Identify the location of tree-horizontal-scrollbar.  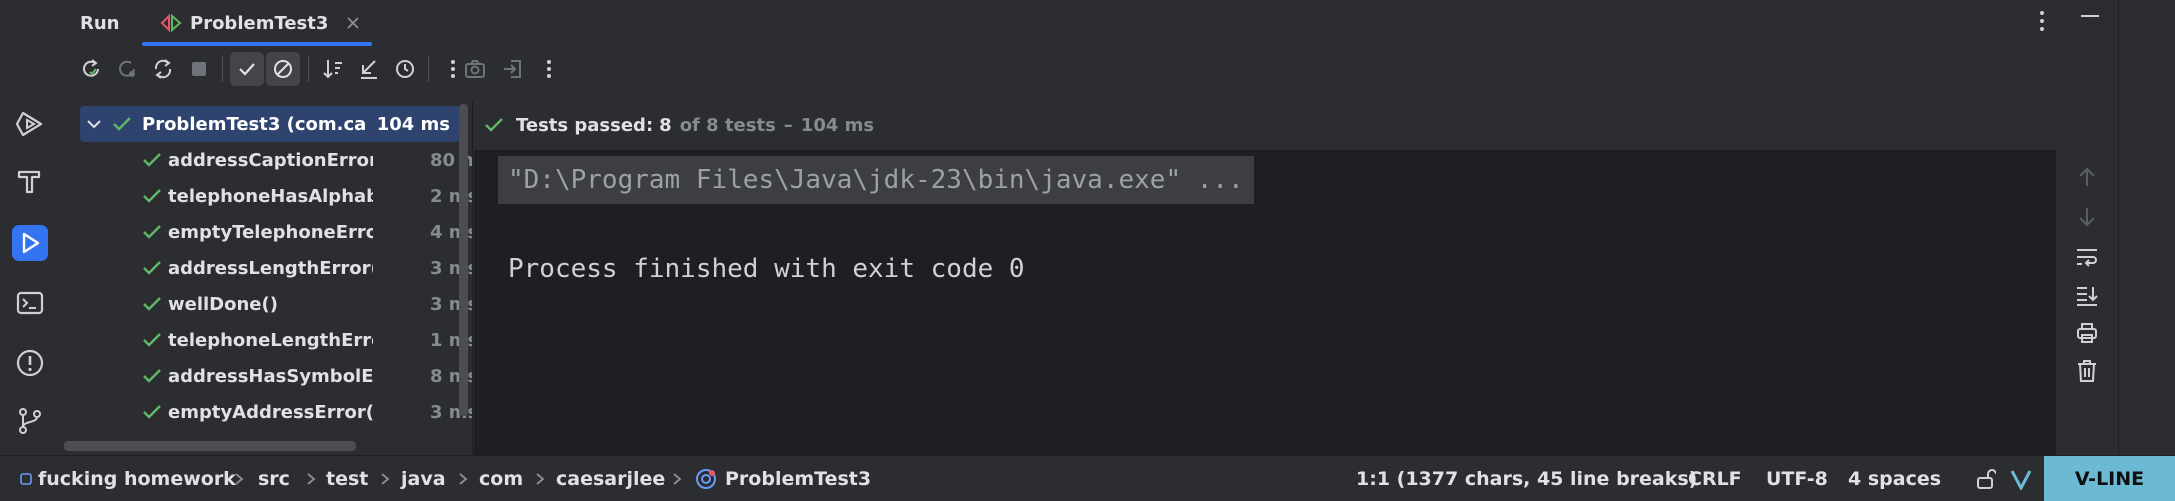
(210, 446).